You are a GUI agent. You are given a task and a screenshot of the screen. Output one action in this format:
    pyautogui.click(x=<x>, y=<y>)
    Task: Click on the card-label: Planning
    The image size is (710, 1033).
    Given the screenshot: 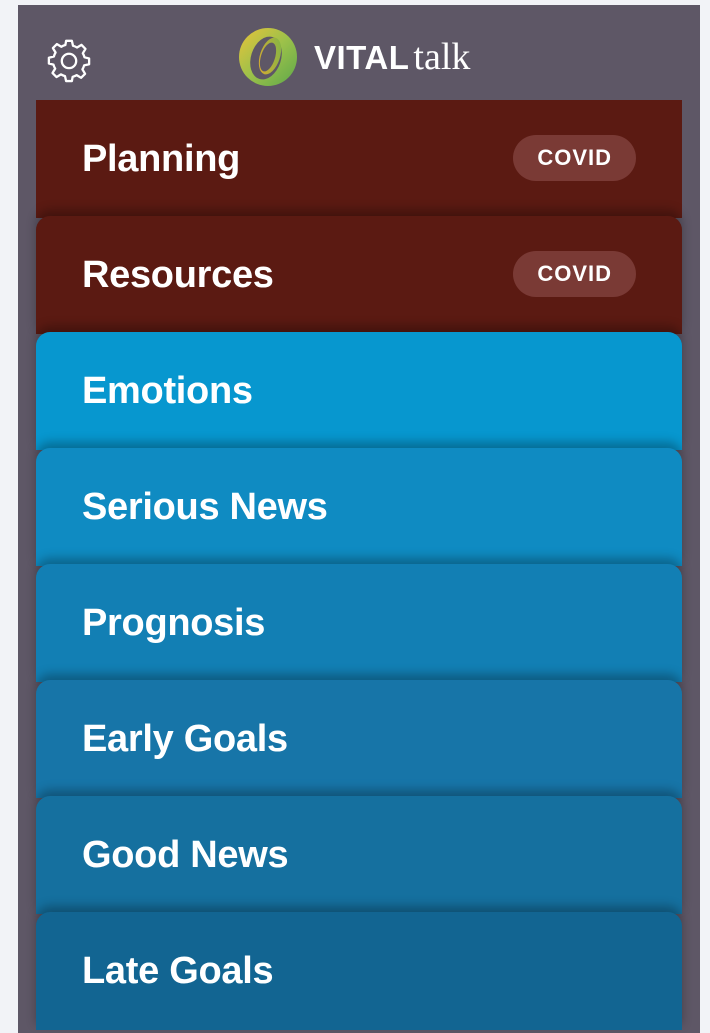 What is the action you would take?
    pyautogui.click(x=161, y=159)
    